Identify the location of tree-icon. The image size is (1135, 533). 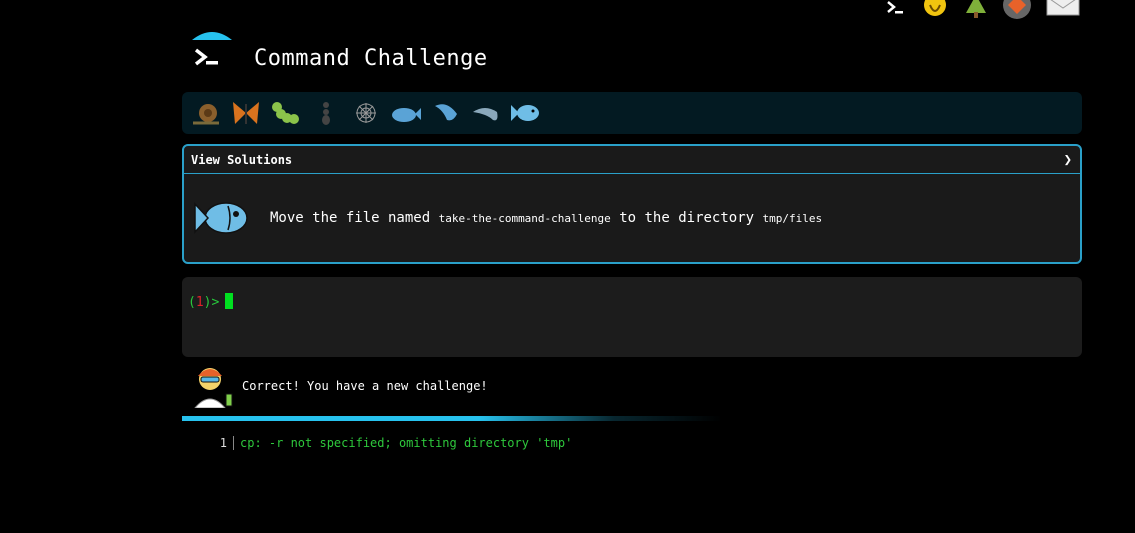
(976, 11).